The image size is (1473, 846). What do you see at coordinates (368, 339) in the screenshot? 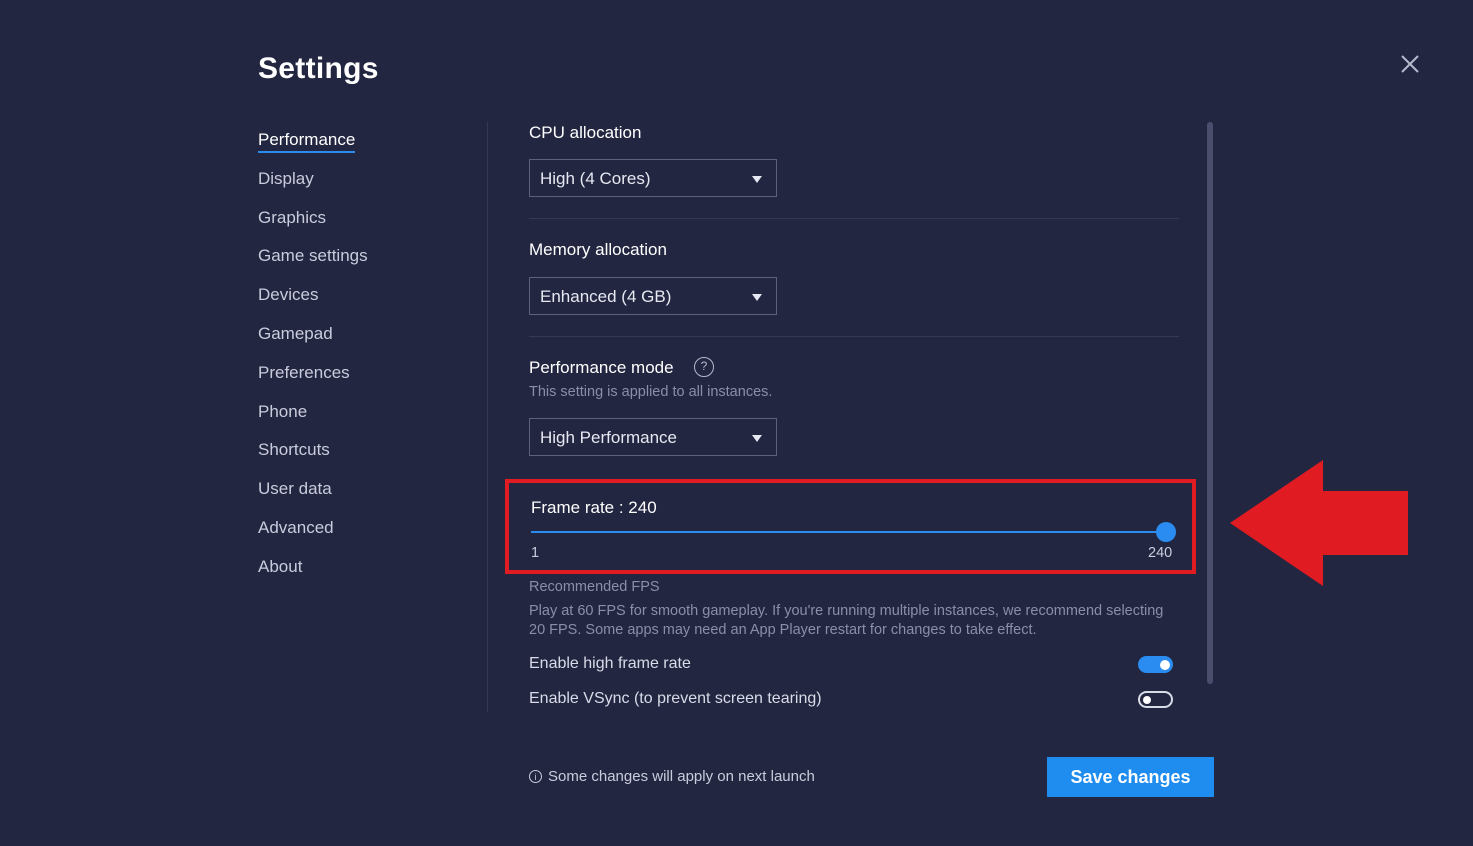
I see `sidebar-item-gamepad: Gamepad` at bounding box center [368, 339].